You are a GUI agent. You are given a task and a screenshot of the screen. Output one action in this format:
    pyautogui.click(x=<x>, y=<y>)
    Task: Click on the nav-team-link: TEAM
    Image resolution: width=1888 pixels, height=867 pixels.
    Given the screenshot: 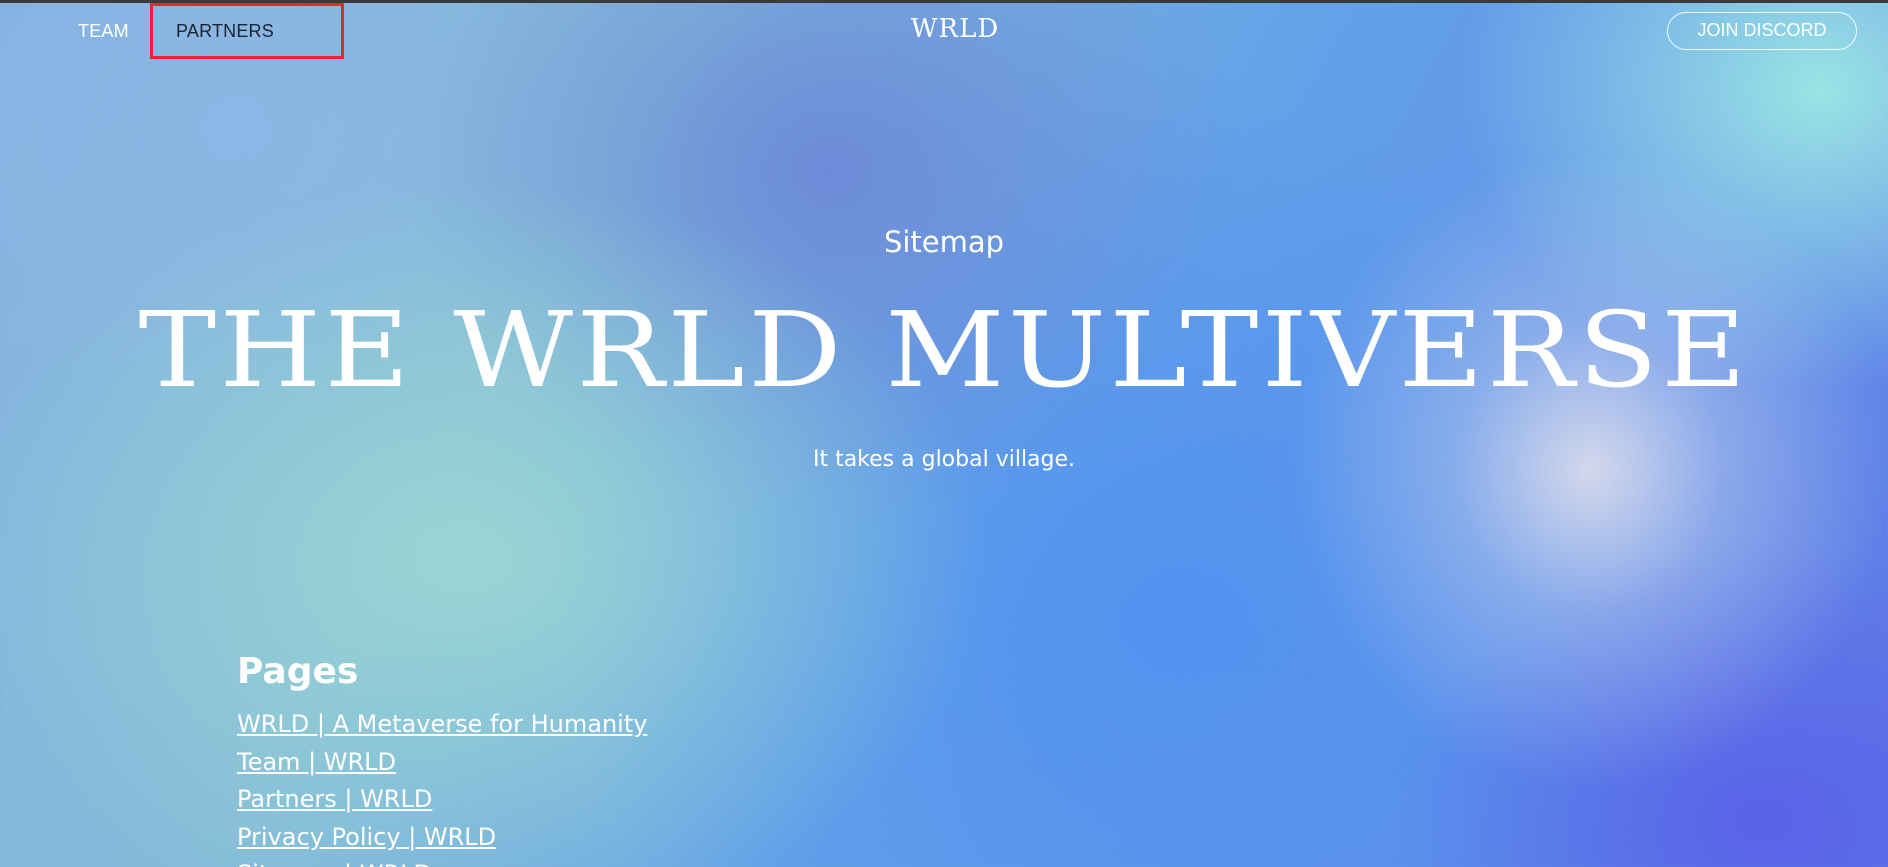 What is the action you would take?
    pyautogui.click(x=103, y=31)
    